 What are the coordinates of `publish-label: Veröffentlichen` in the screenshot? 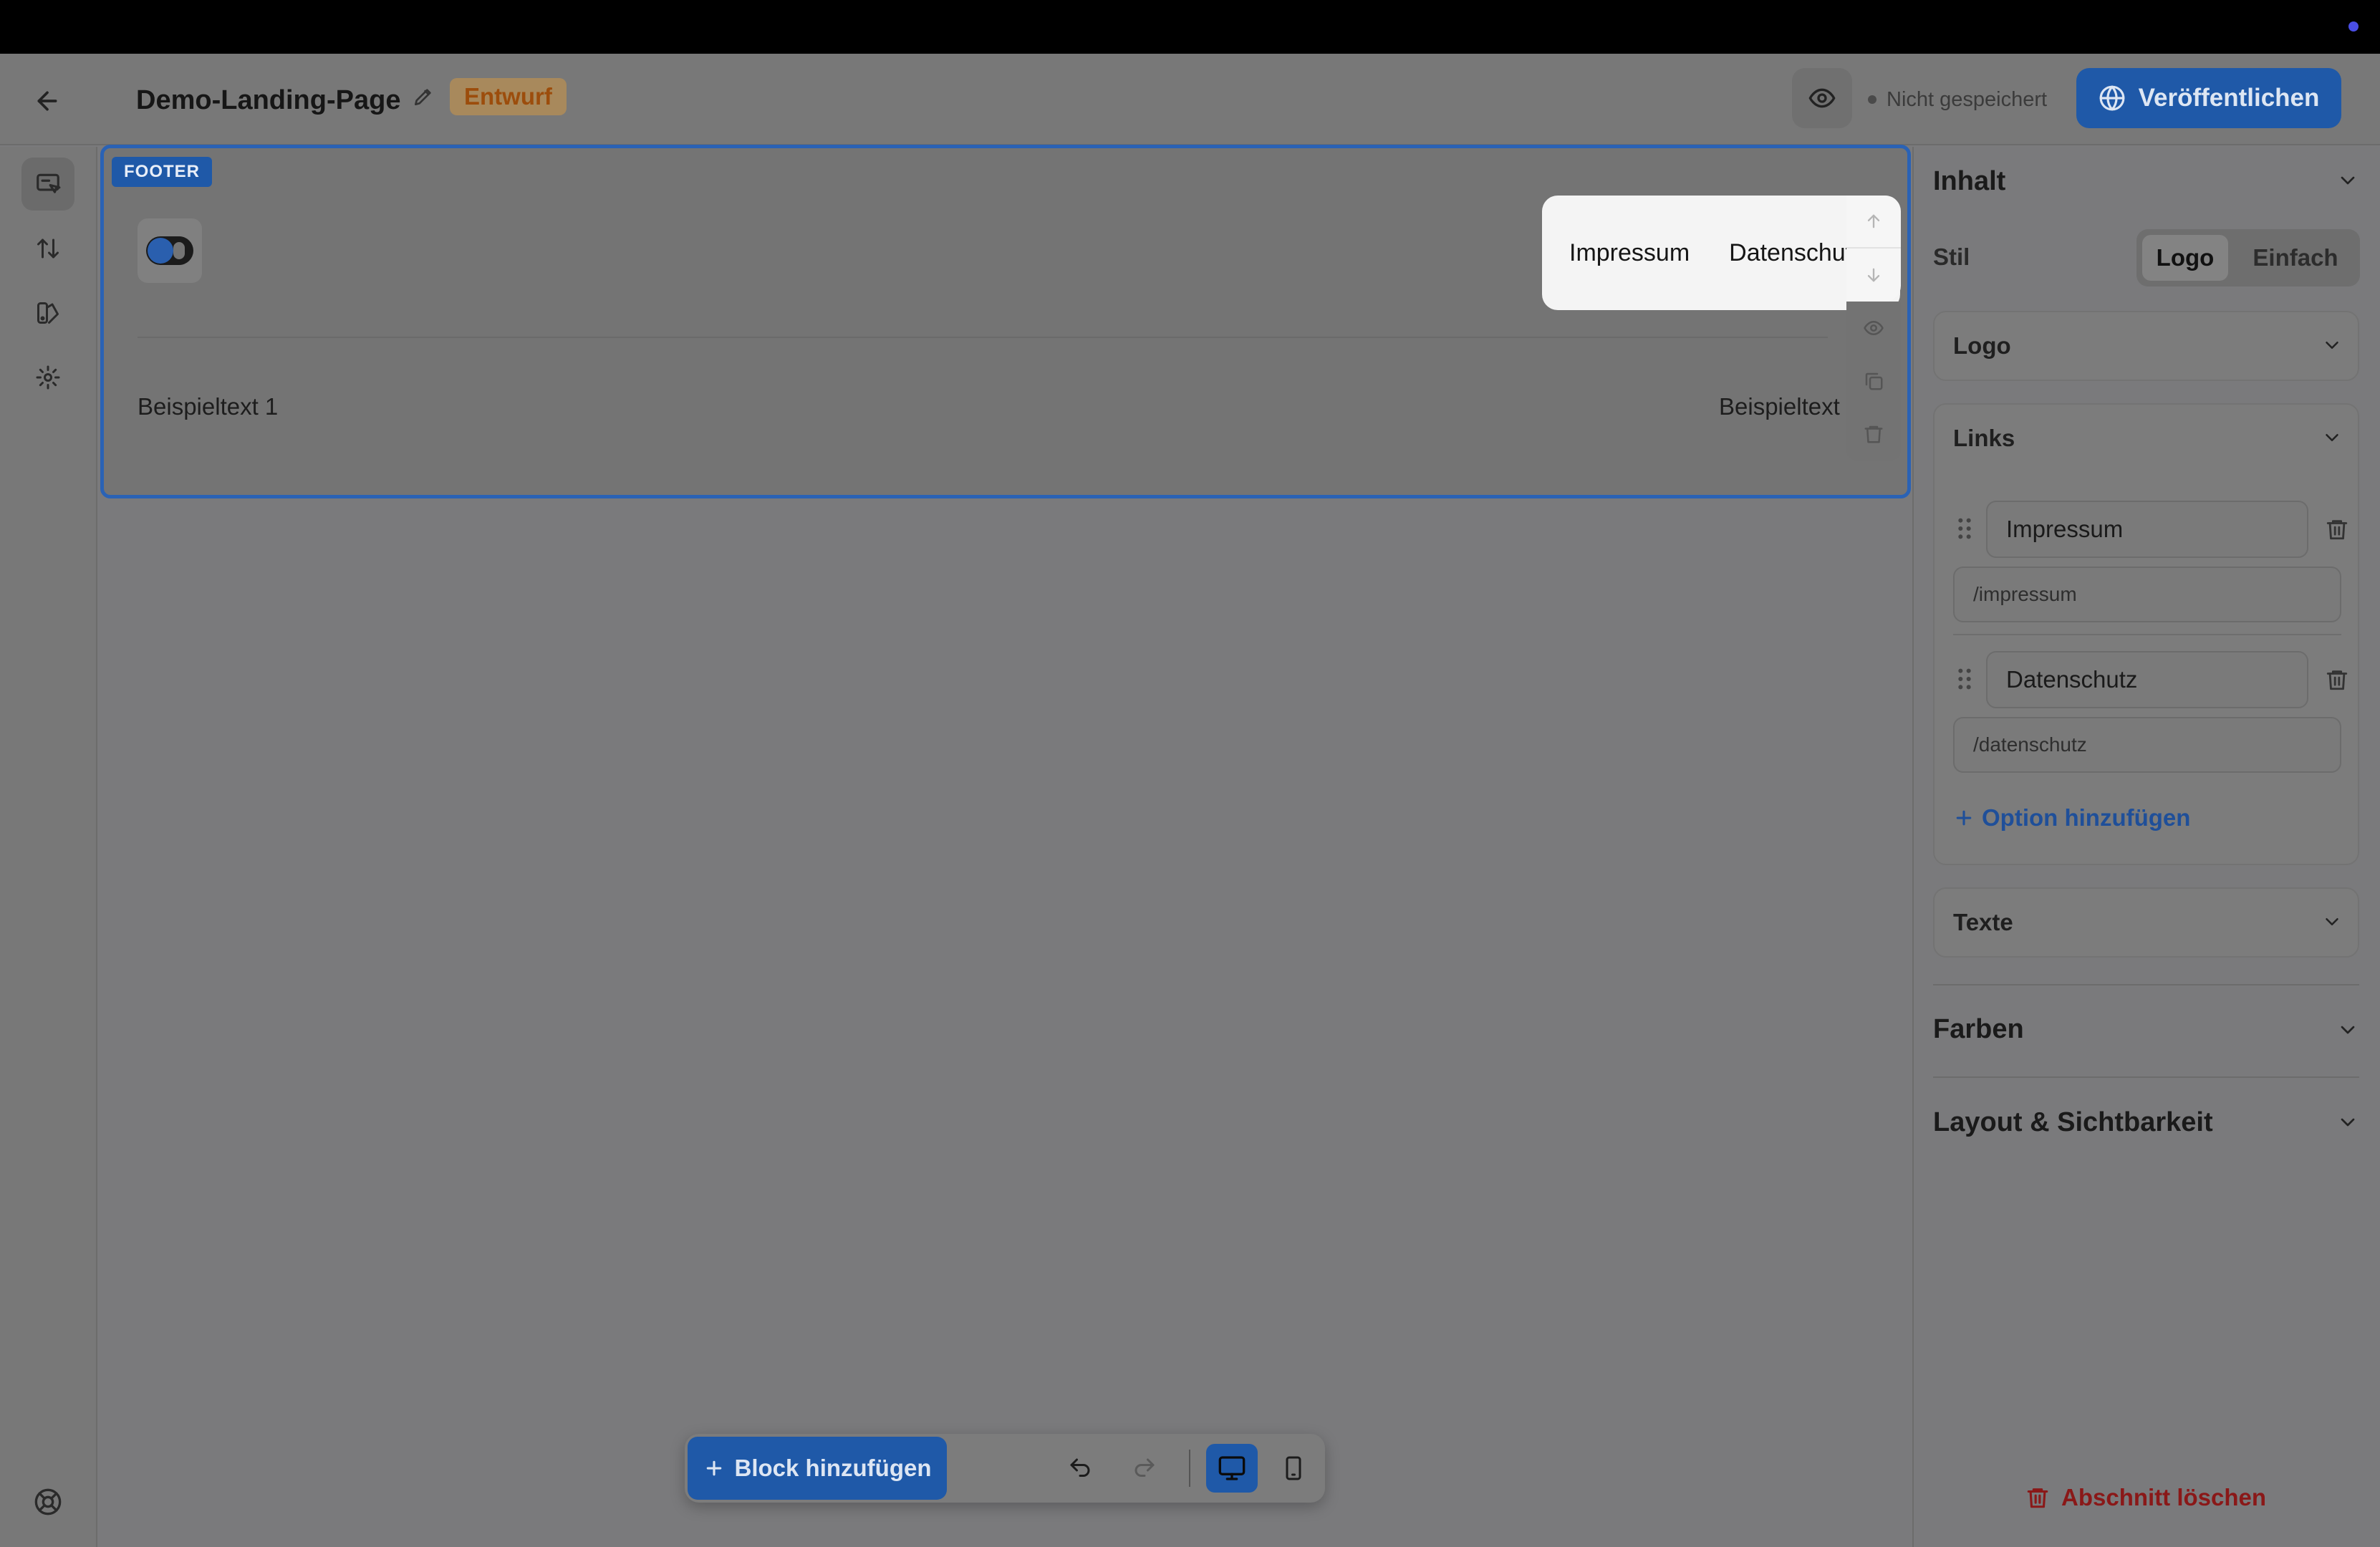 It's located at (2229, 98).